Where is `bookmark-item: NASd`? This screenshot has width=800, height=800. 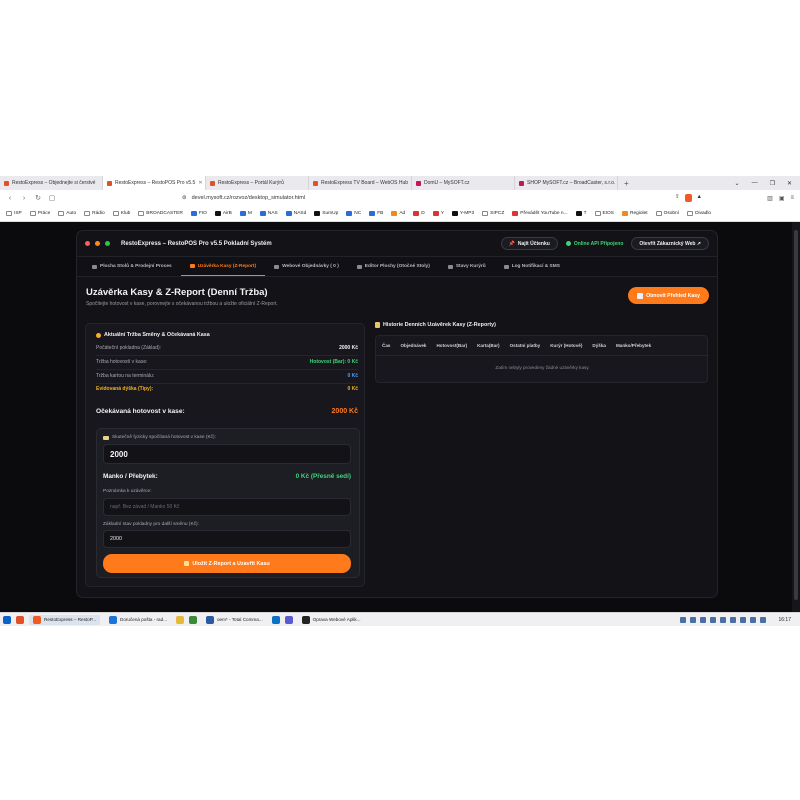
bookmark-item: NASd is located at coordinates (296, 213).